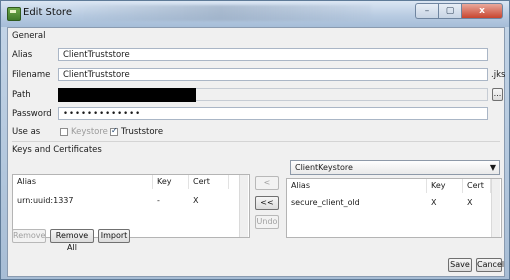 This screenshot has width=510, height=280. I want to click on keystore-select: ClientKeystore ▼, so click(395, 167).